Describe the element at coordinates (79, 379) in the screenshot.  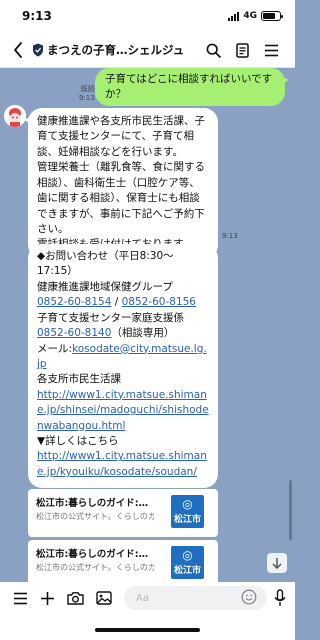
I see `branch-label: 各支所市民生活課` at that location.